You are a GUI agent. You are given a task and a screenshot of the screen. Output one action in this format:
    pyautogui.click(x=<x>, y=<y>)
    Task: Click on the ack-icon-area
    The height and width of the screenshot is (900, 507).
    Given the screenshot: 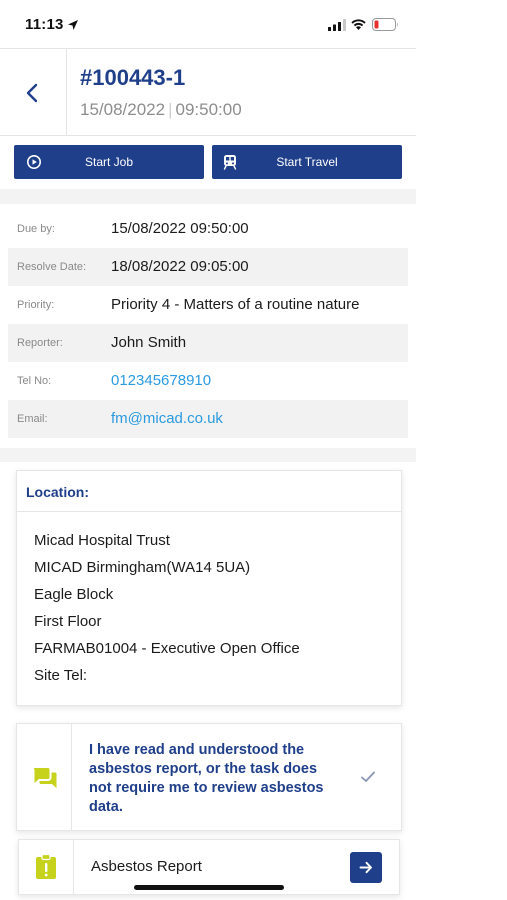 What is the action you would take?
    pyautogui.click(x=44, y=777)
    